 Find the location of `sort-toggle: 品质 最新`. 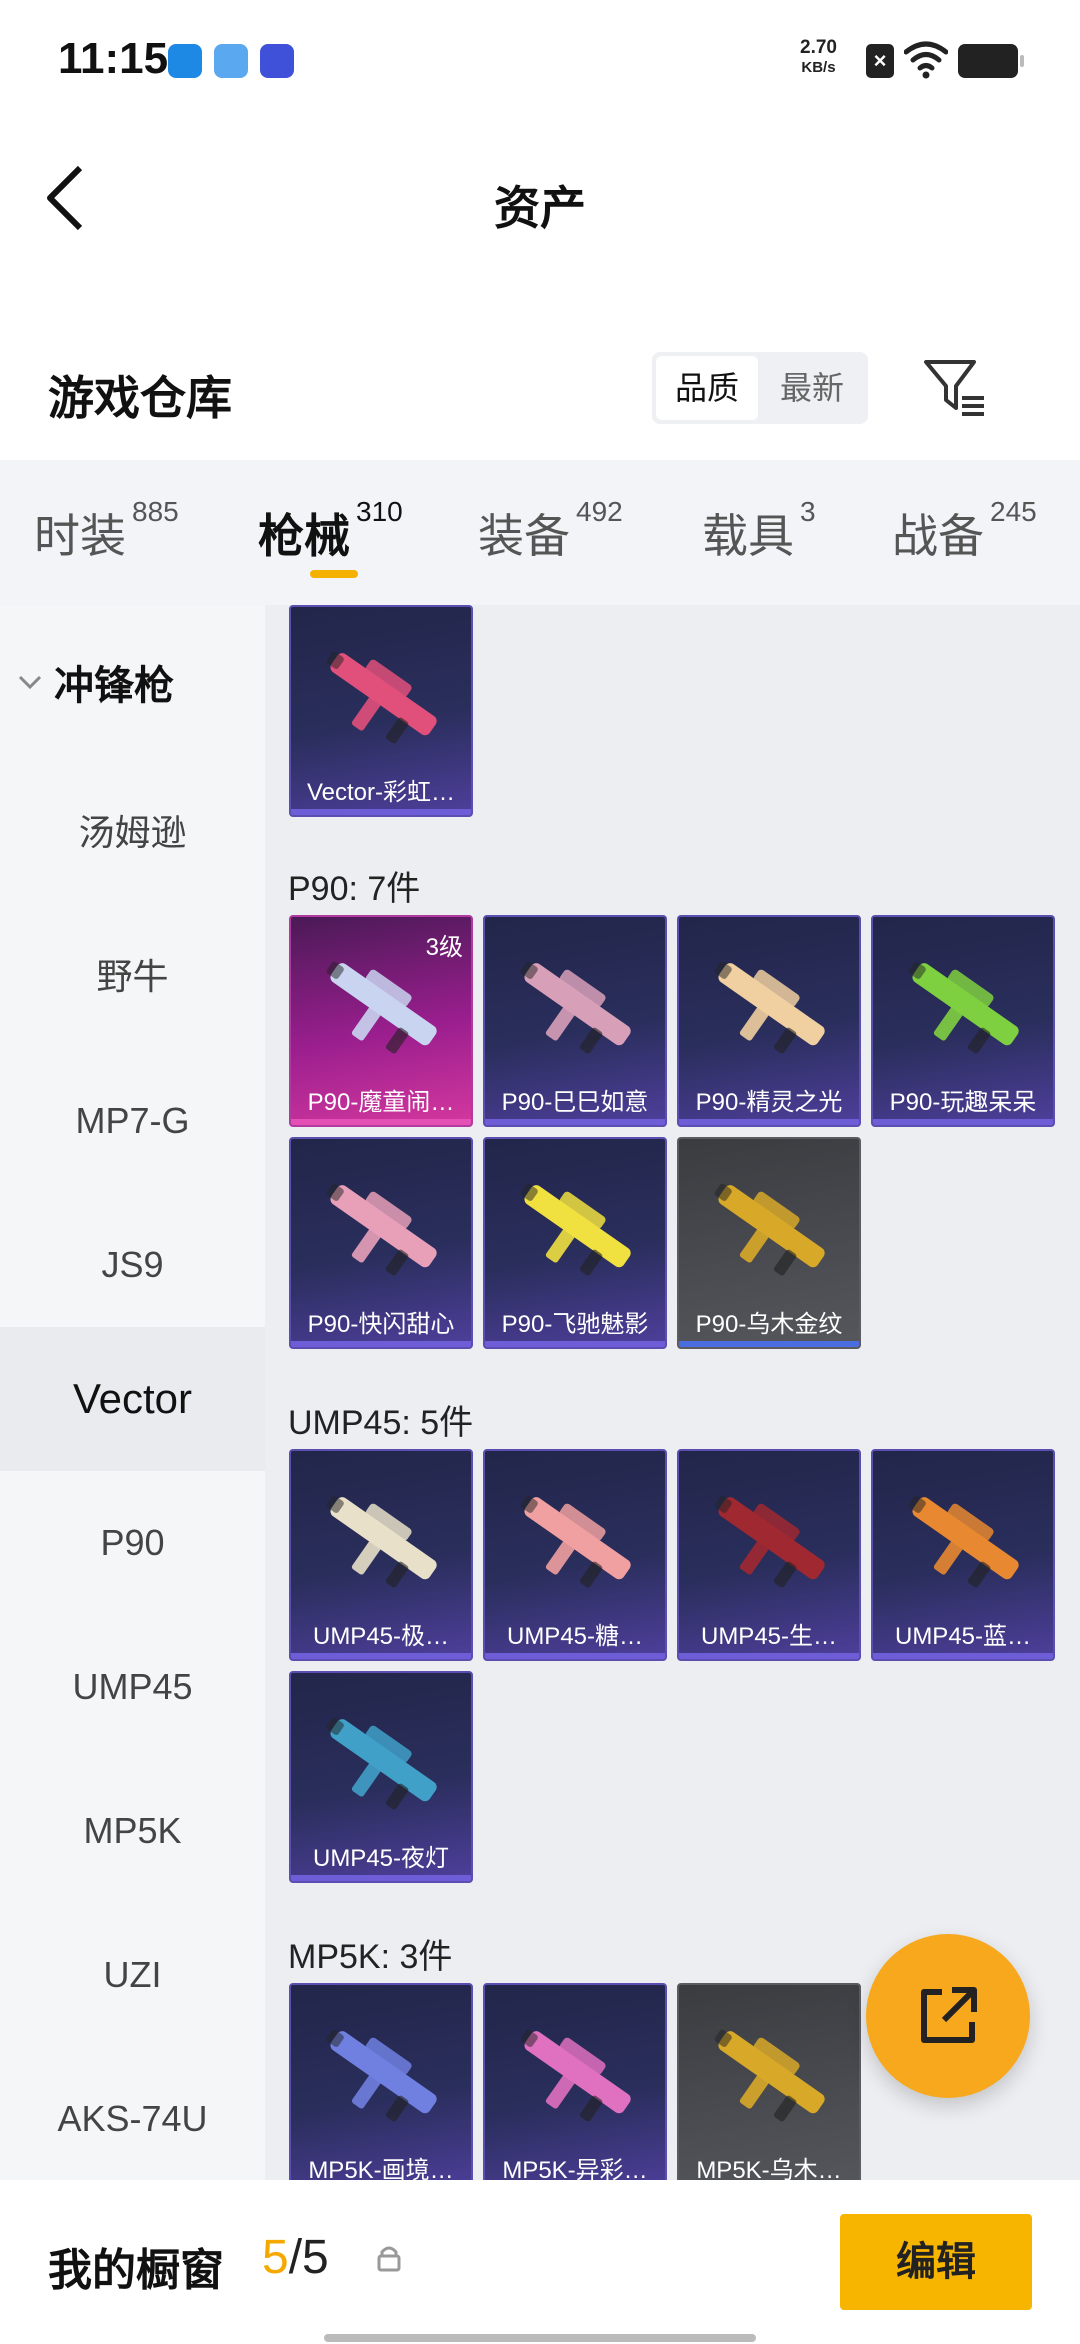

sort-toggle: 品质 最新 is located at coordinates (760, 388).